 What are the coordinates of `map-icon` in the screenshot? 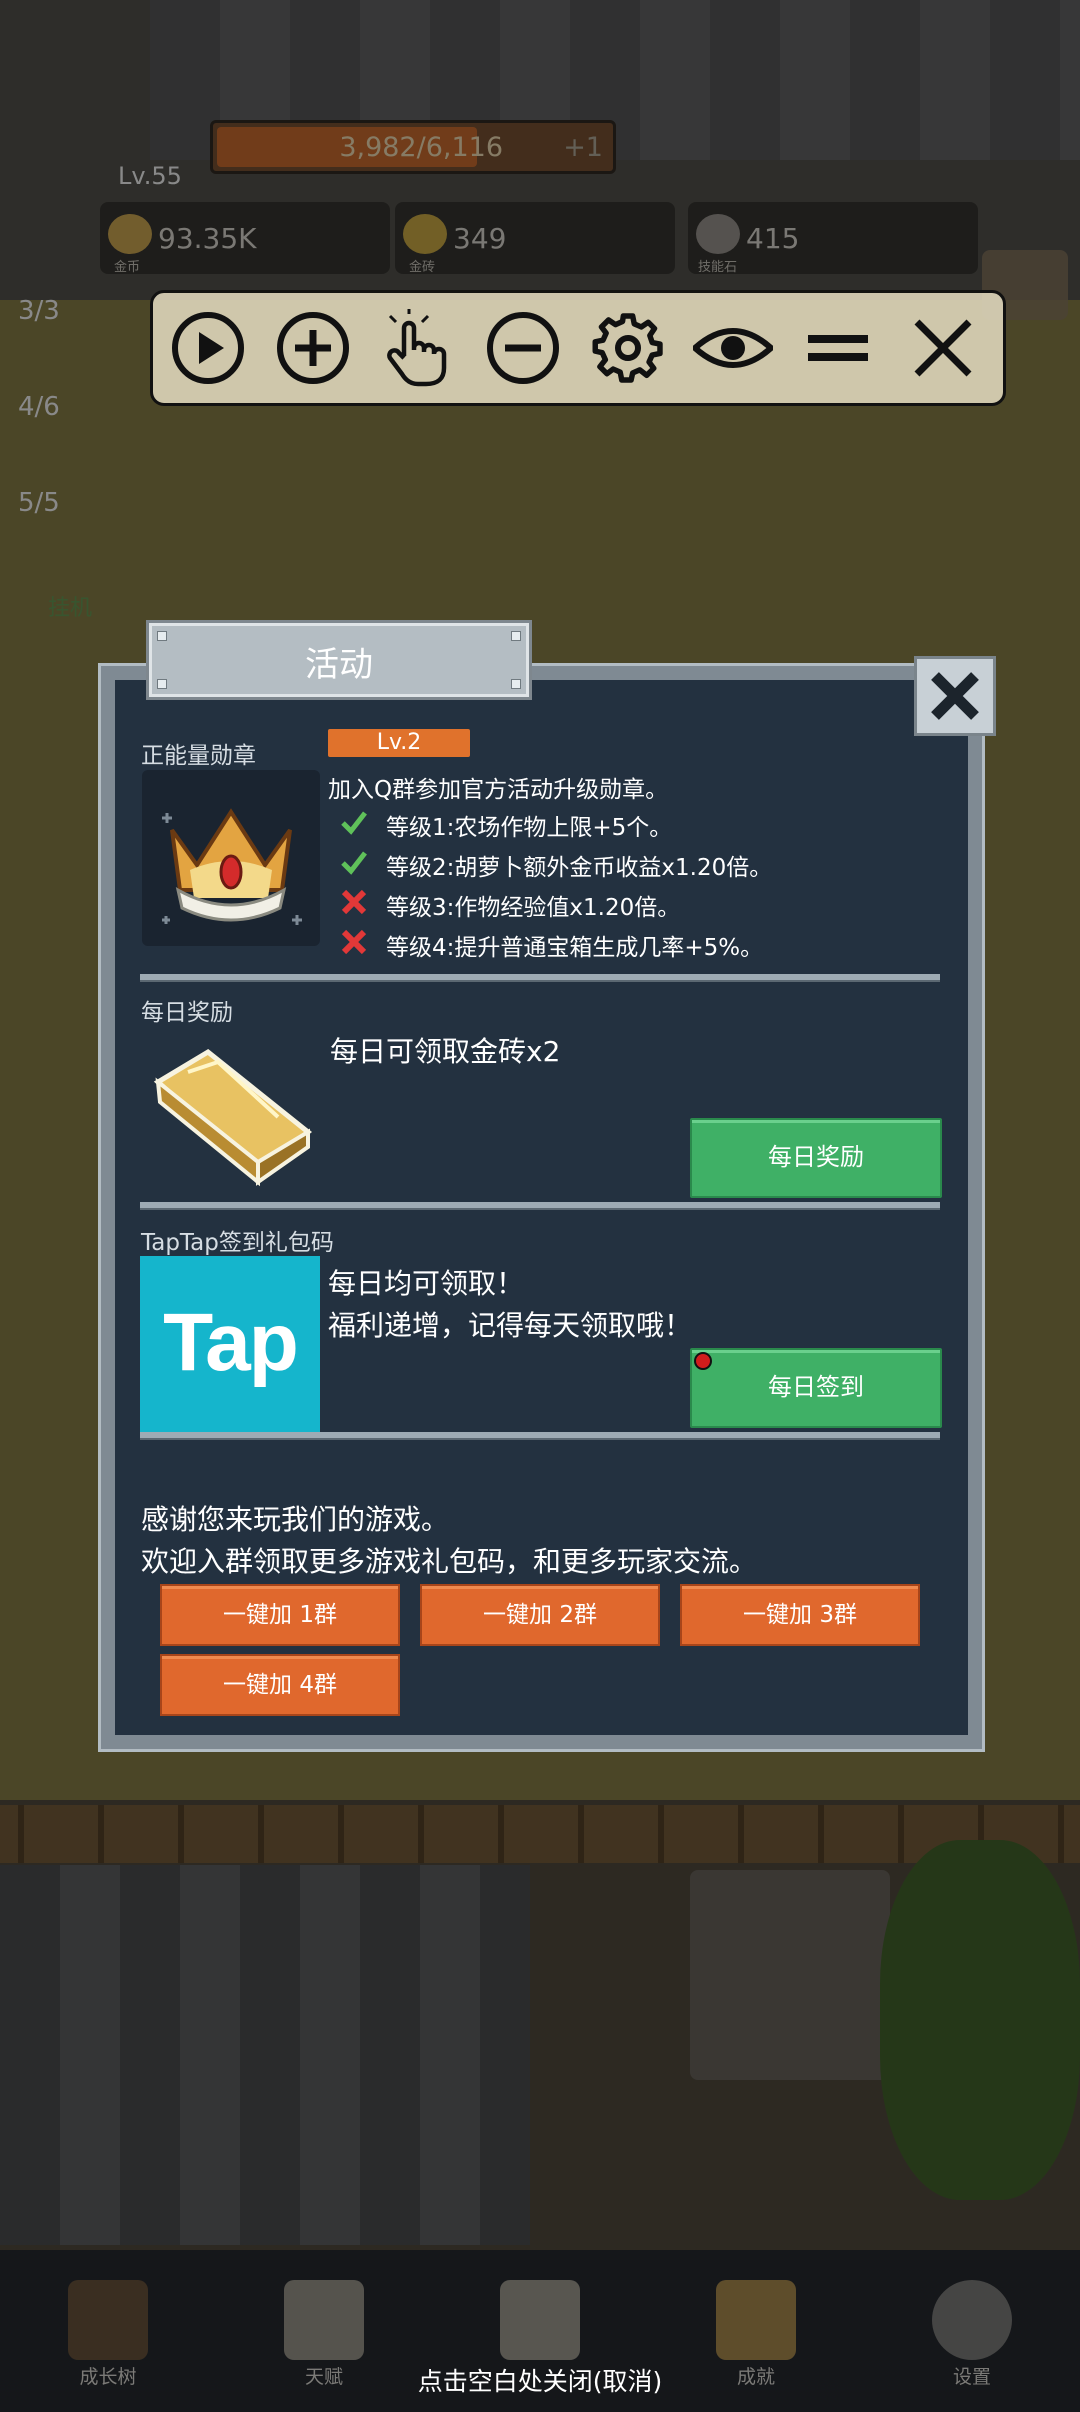 It's located at (540, 2320).